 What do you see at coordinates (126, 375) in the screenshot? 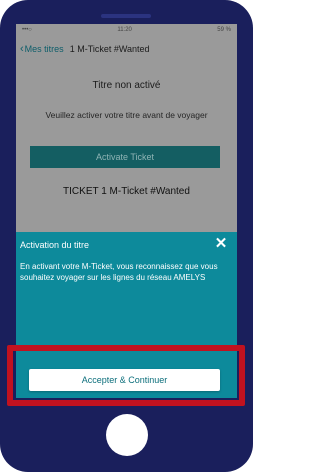
I see `highlight-box` at bounding box center [126, 375].